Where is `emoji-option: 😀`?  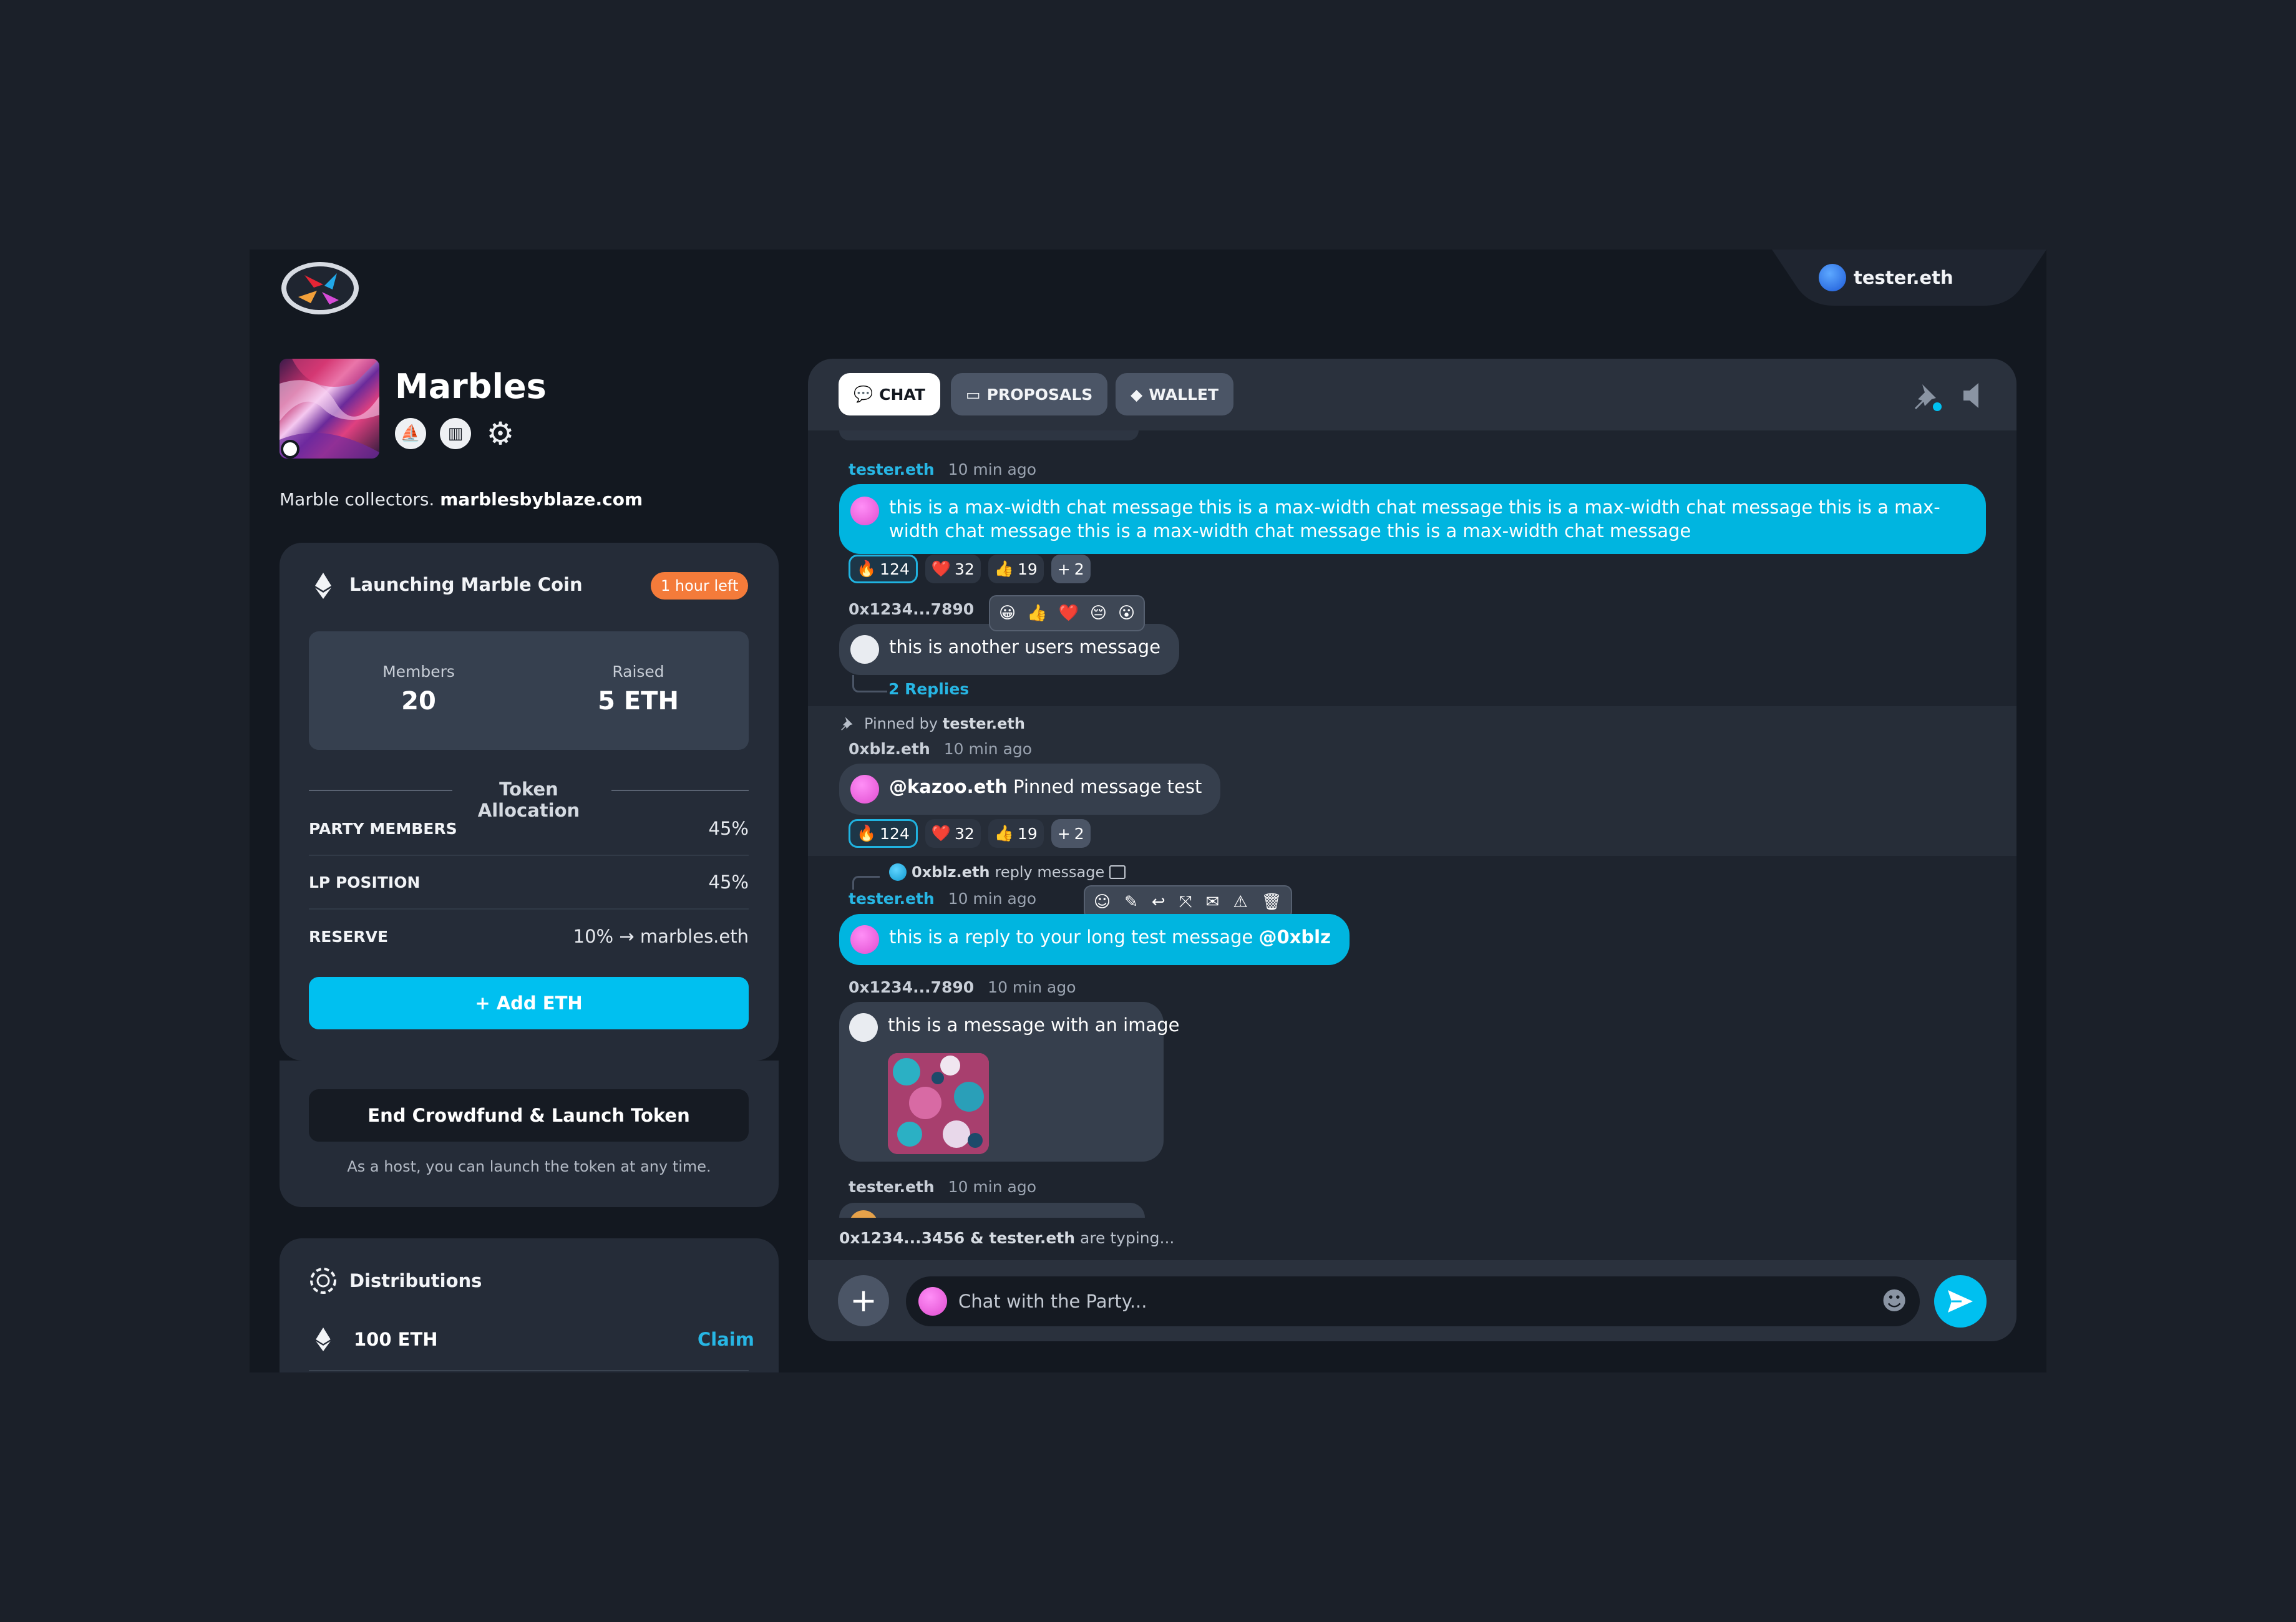 emoji-option: 😀 is located at coordinates (1007, 613).